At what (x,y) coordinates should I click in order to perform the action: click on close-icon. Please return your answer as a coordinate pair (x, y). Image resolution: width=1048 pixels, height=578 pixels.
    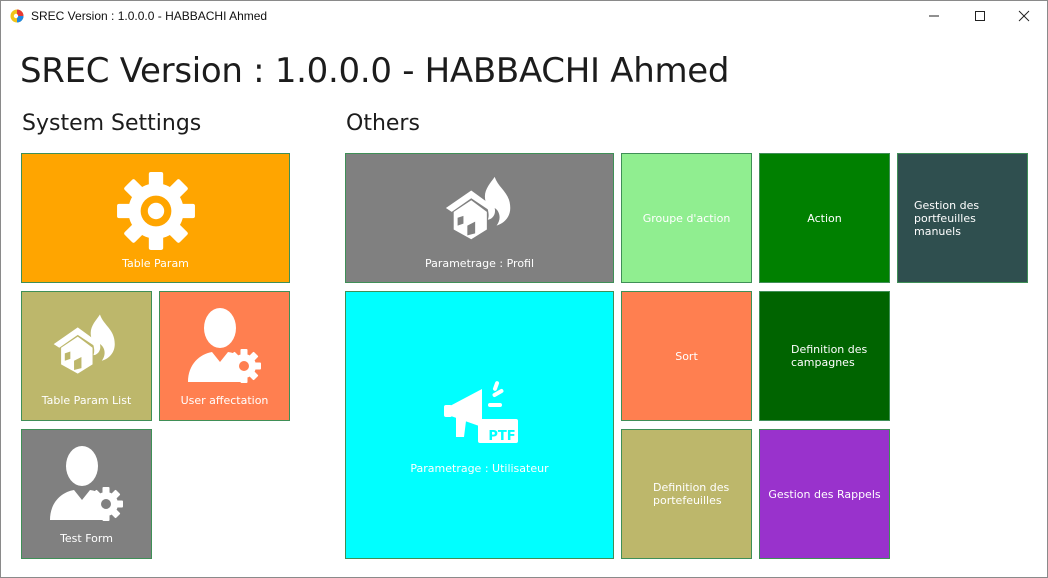
    Looking at the image, I should click on (1024, 16).